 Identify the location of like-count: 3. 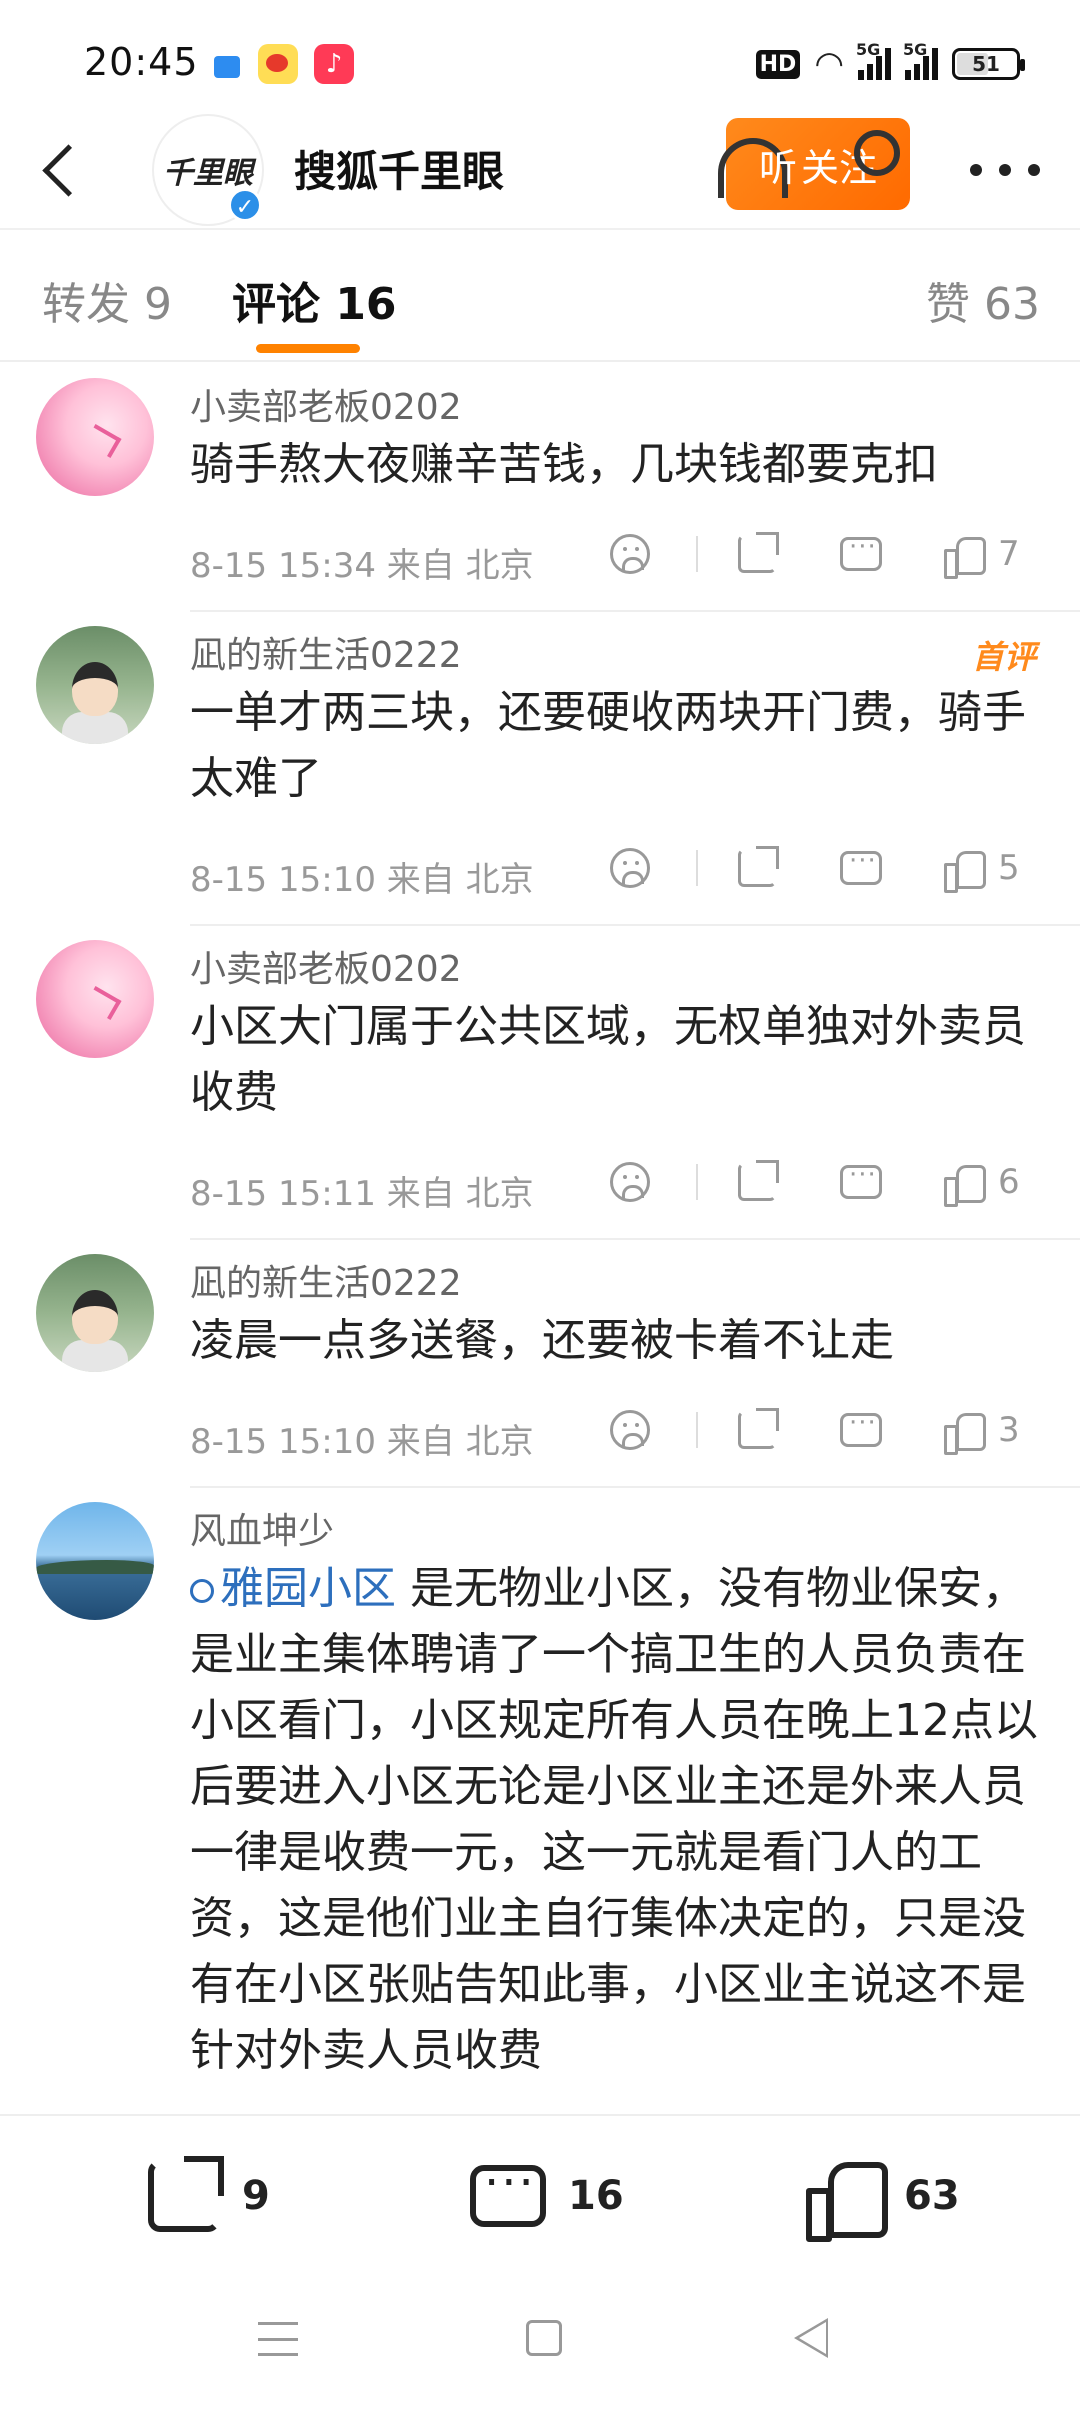
(1009, 1430).